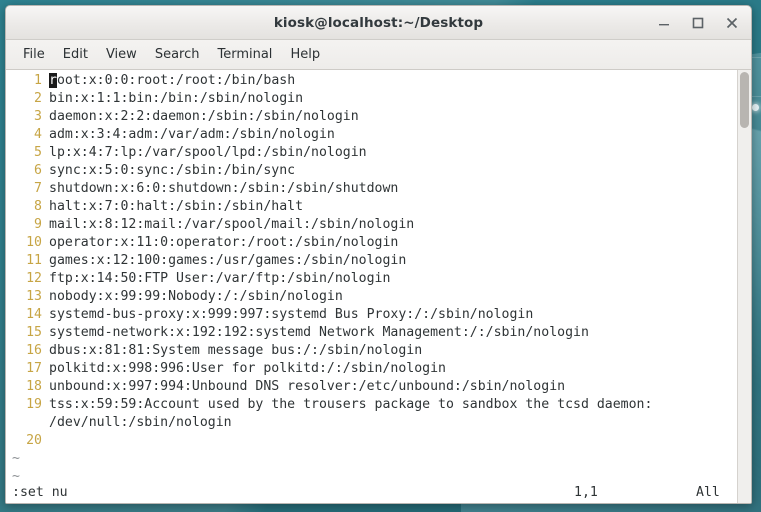 Image resolution: width=761 pixels, height=512 pixels. What do you see at coordinates (176, 98) in the screenshot?
I see `line-text: bin:x:1:1:bin:/bin:/sbin/nologin` at bounding box center [176, 98].